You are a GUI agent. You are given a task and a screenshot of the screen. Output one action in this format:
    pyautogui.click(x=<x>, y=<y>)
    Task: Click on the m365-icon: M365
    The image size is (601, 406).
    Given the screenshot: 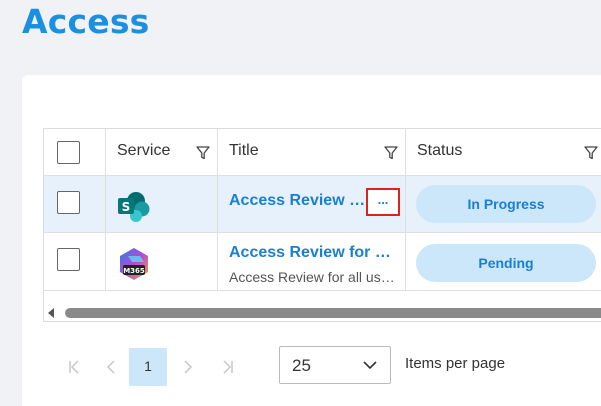 What is the action you would take?
    pyautogui.click(x=134, y=264)
    